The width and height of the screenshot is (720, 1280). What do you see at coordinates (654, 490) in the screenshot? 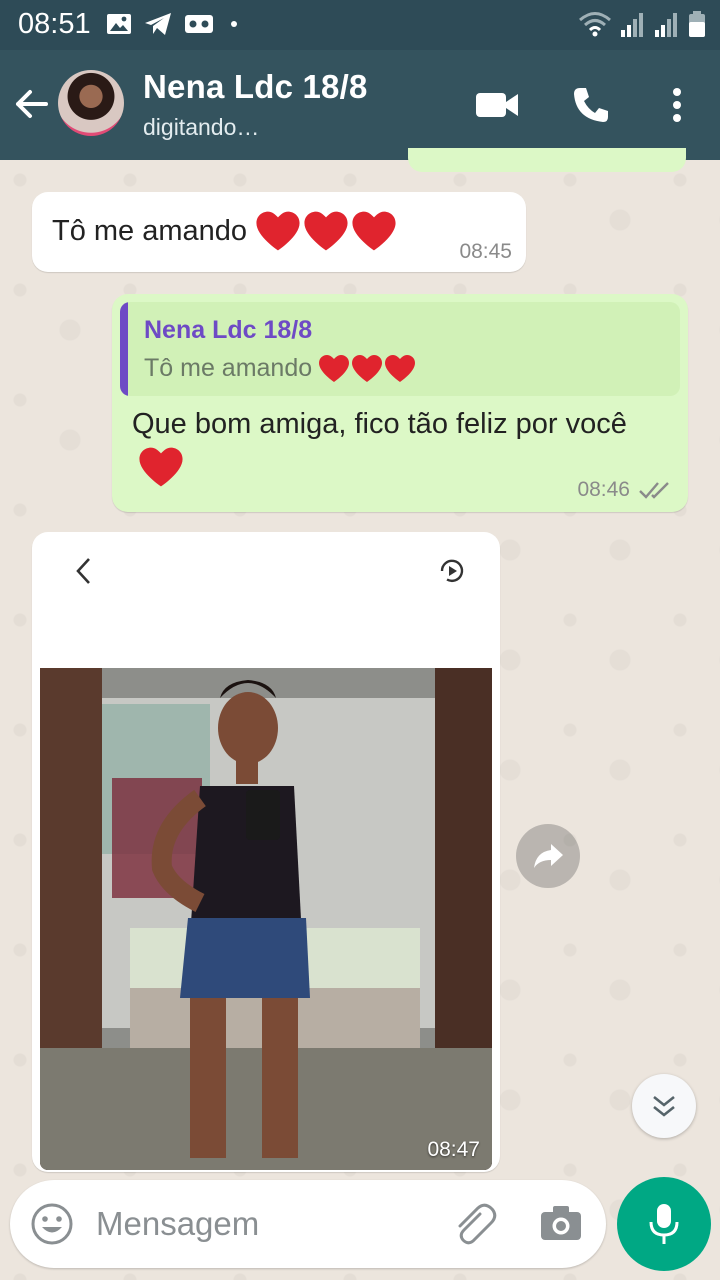
I see `read-double-check-icon` at bounding box center [654, 490].